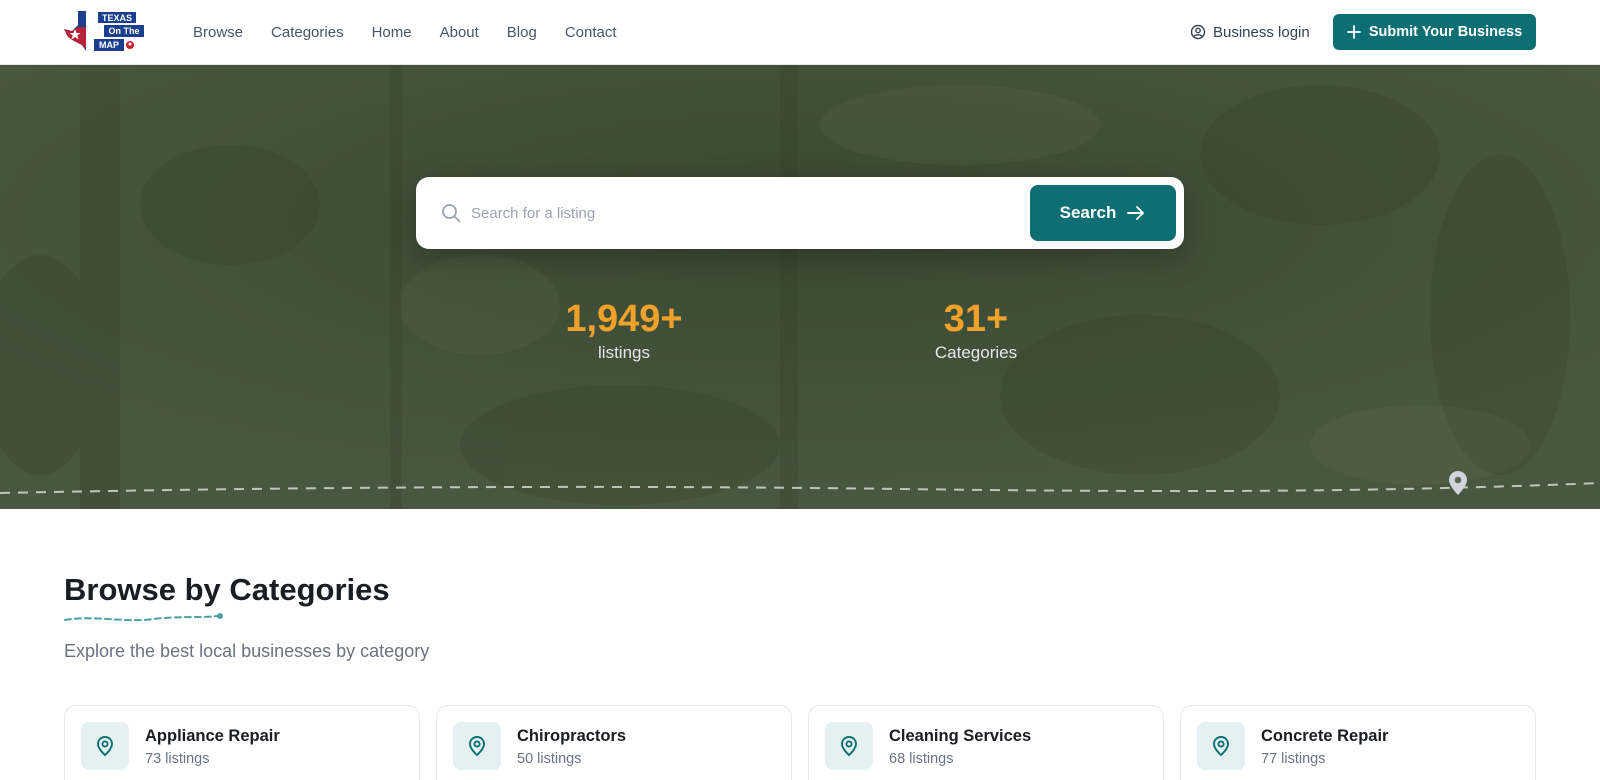  I want to click on search-bar: Search, so click(800, 213).